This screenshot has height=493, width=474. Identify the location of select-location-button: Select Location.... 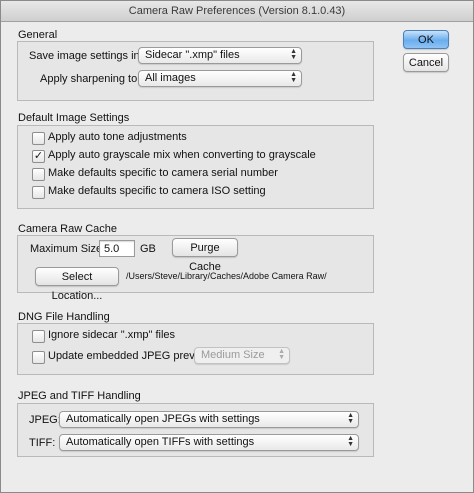
(77, 284).